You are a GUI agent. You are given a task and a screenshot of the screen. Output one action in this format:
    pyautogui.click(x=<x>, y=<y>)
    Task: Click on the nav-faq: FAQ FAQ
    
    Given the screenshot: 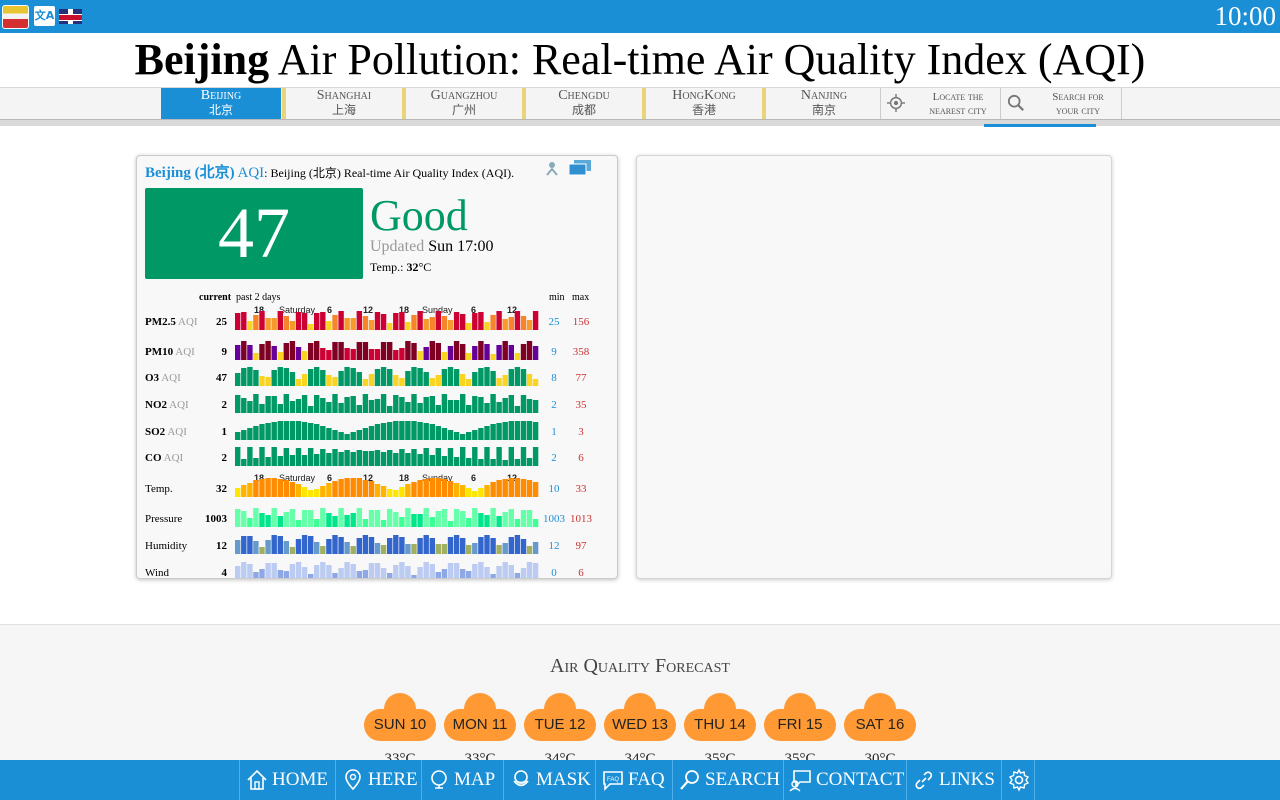 What is the action you would take?
    pyautogui.click(x=632, y=780)
    